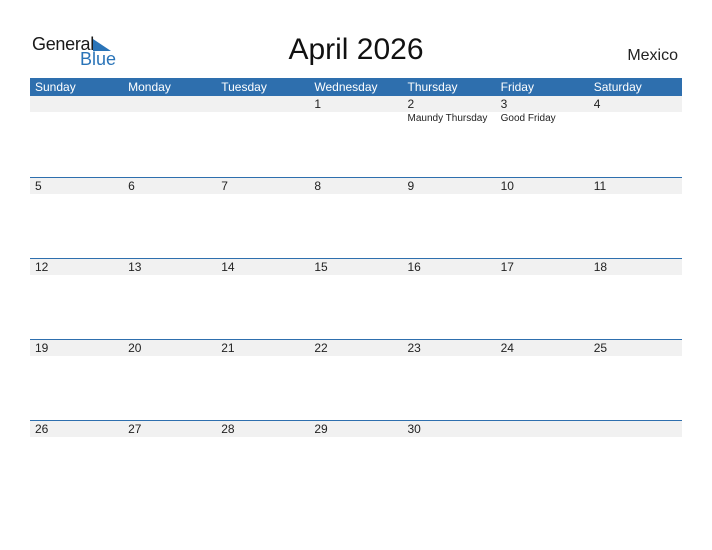 This screenshot has height=550, width=712. What do you see at coordinates (131, 186) in the screenshot?
I see `day-number: 6` at bounding box center [131, 186].